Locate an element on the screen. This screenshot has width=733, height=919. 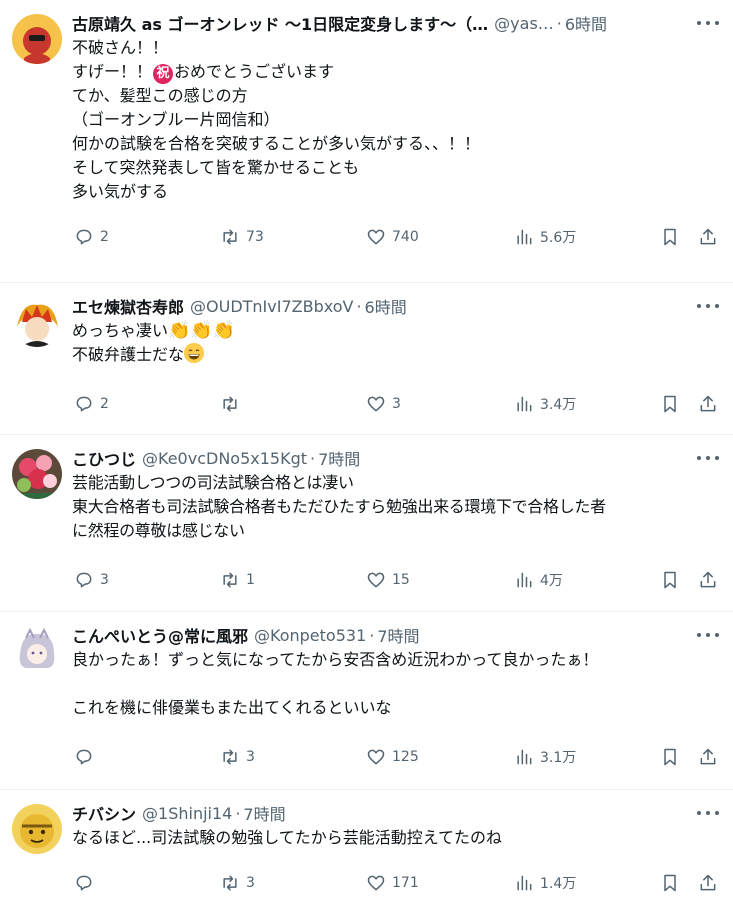
text-line: 多い気がする is located at coordinates (120, 191).